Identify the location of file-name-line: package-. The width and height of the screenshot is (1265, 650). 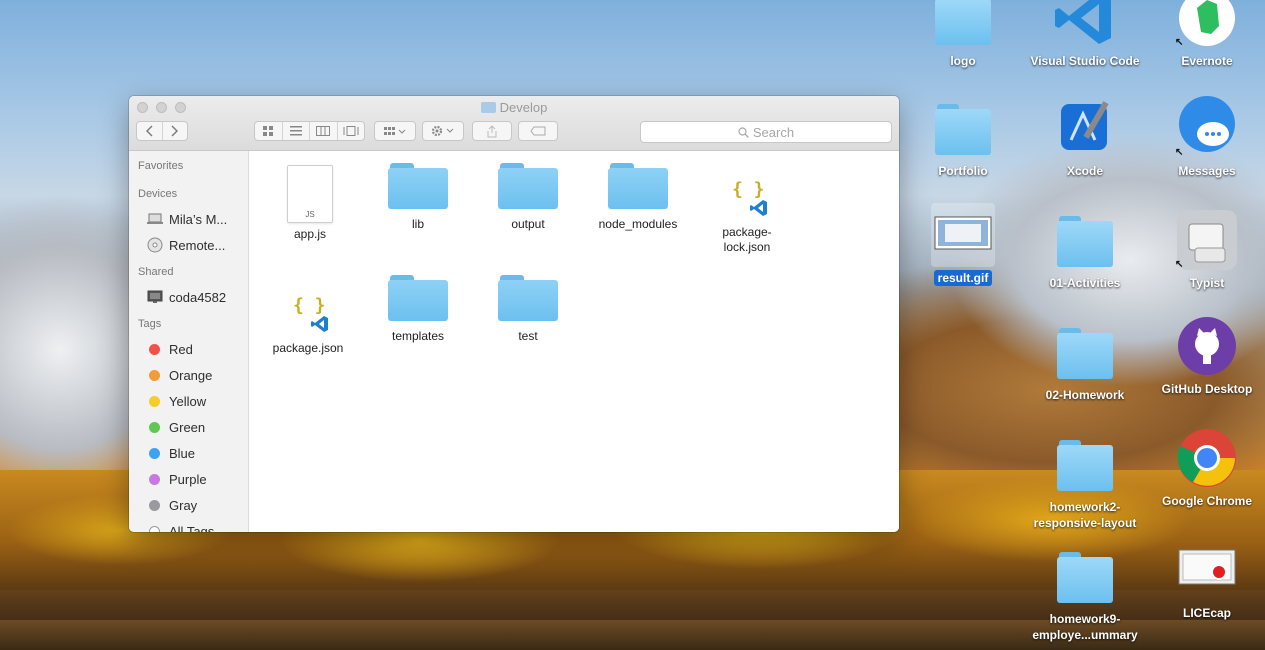
(747, 232).